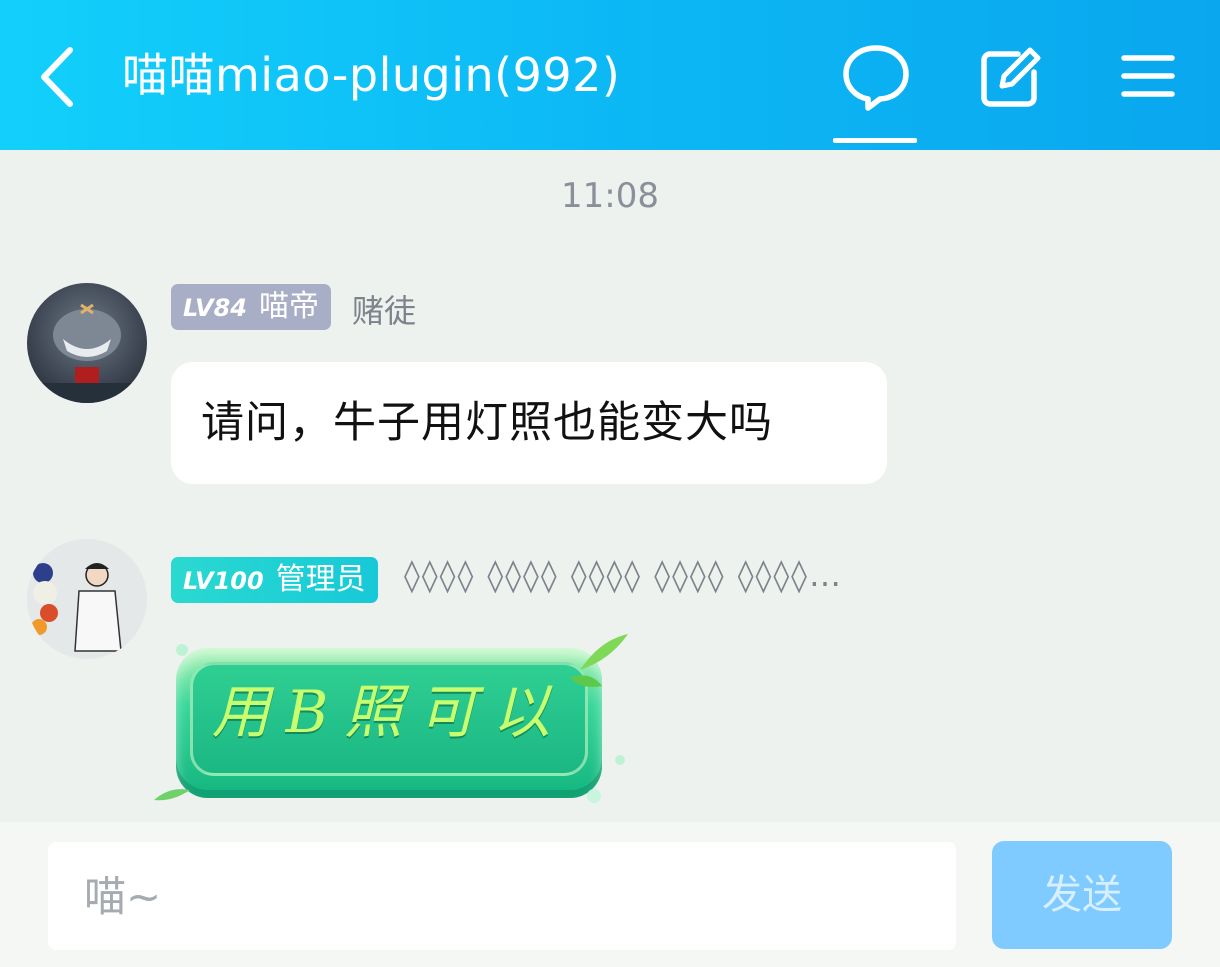  What do you see at coordinates (1148, 78) in the screenshot?
I see `menu-icon` at bounding box center [1148, 78].